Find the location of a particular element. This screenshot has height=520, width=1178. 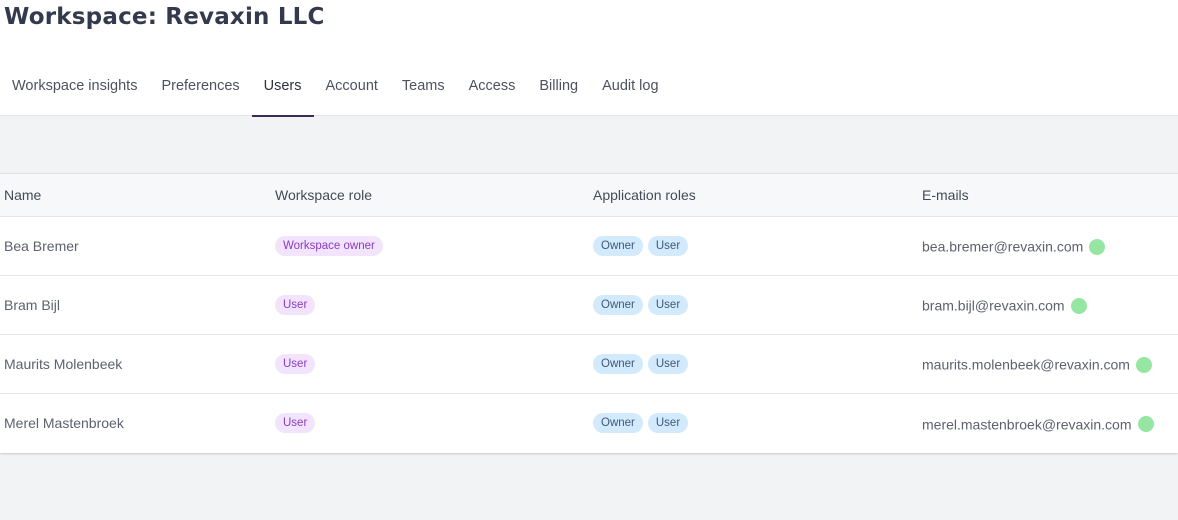

email-cell: maurits.molenbeek@revaxin.com is located at coordinates (1048, 364).